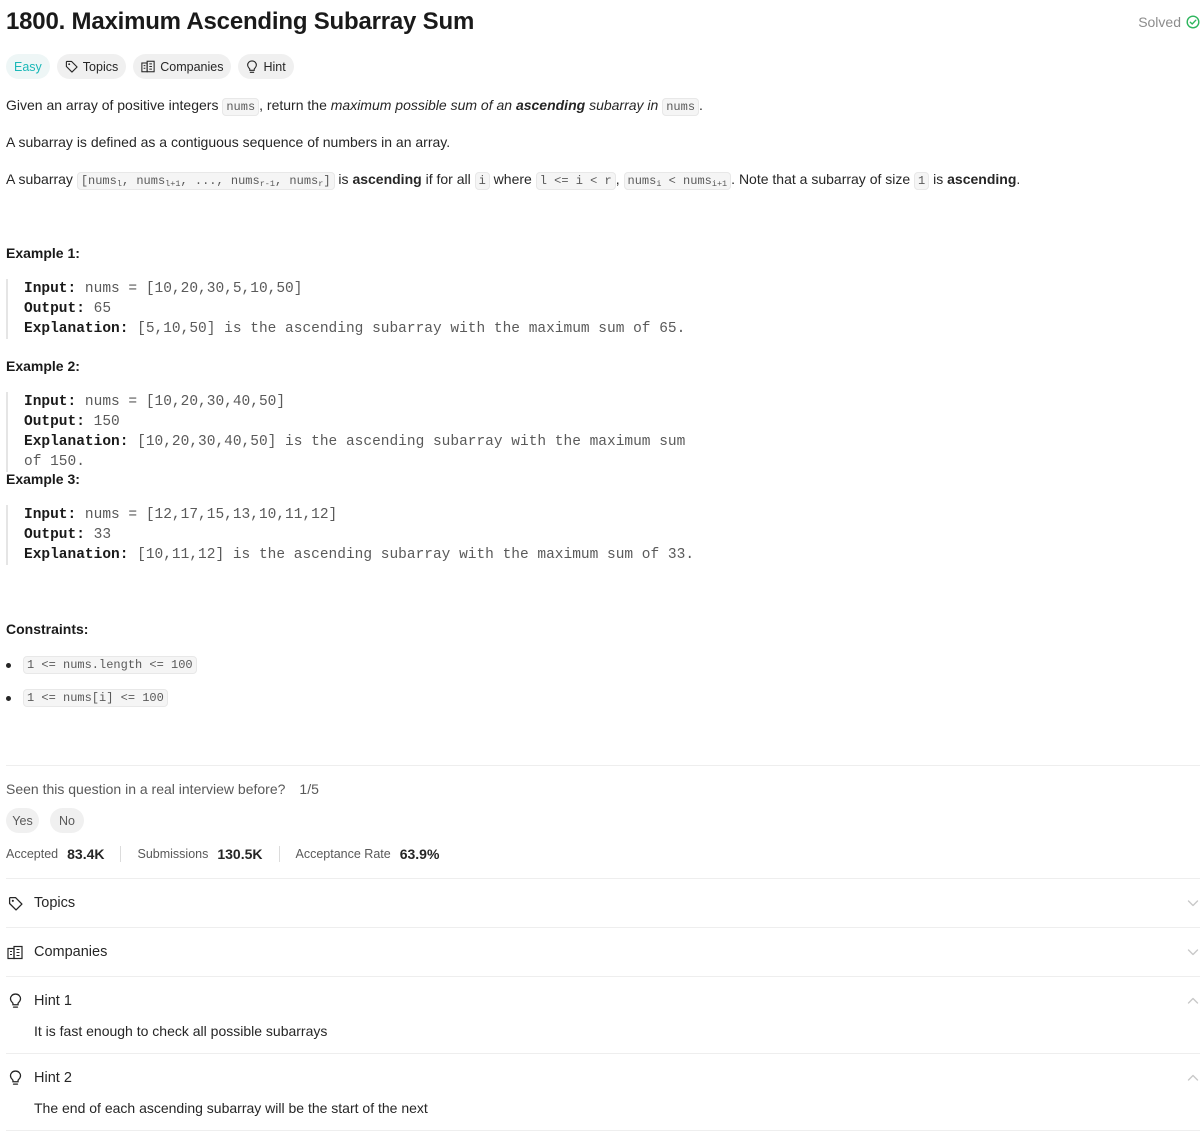  I want to click on text: if for all, so click(448, 179).